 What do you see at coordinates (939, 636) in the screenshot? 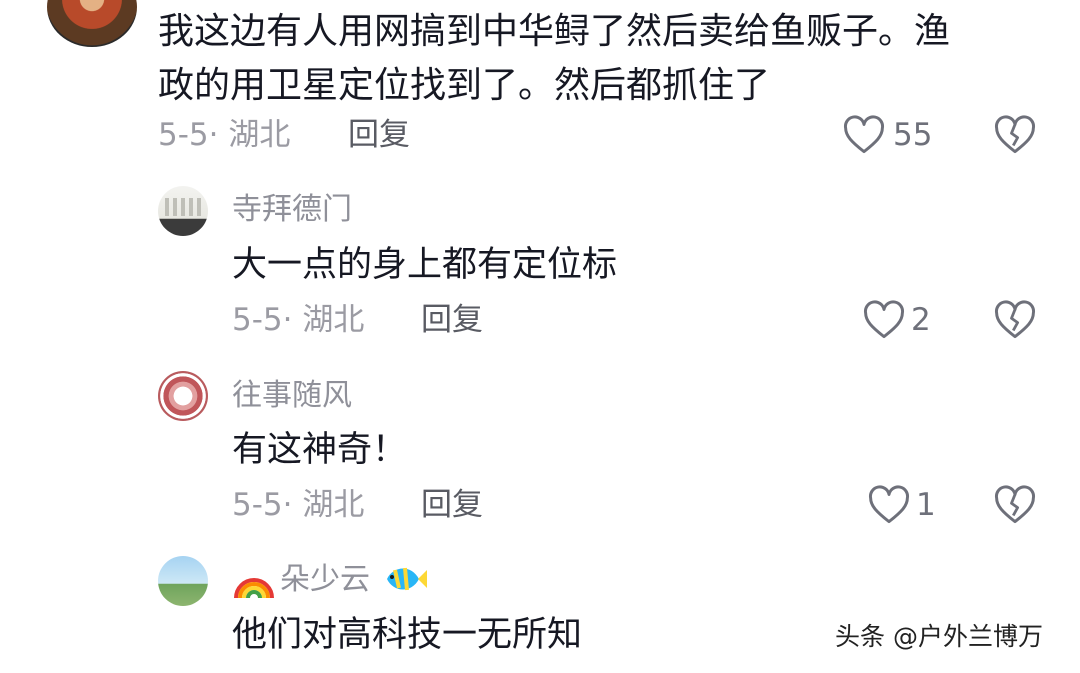
I see `watermark: 头条 @户外兰博万` at bounding box center [939, 636].